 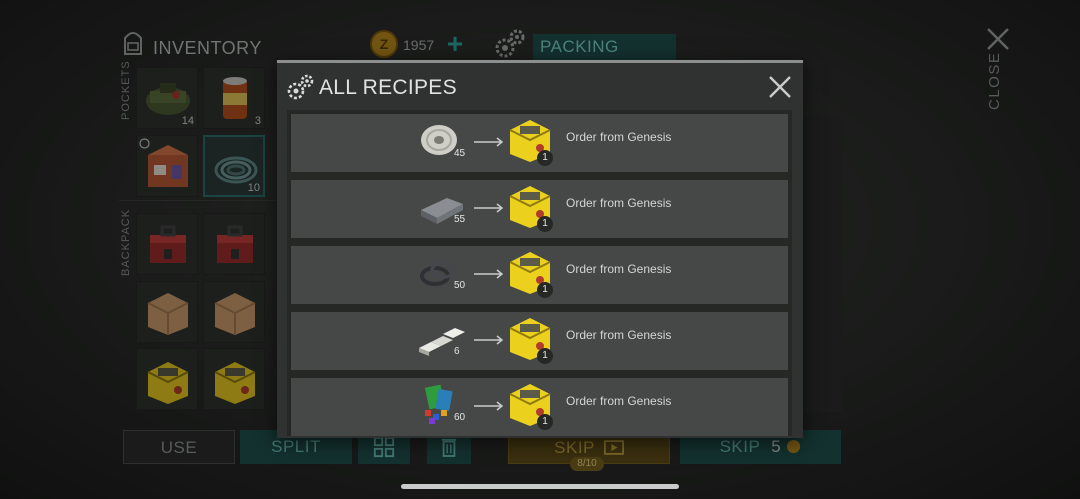 I want to click on recipe-row: 60 1 Order from Genesis, so click(x=539, y=407).